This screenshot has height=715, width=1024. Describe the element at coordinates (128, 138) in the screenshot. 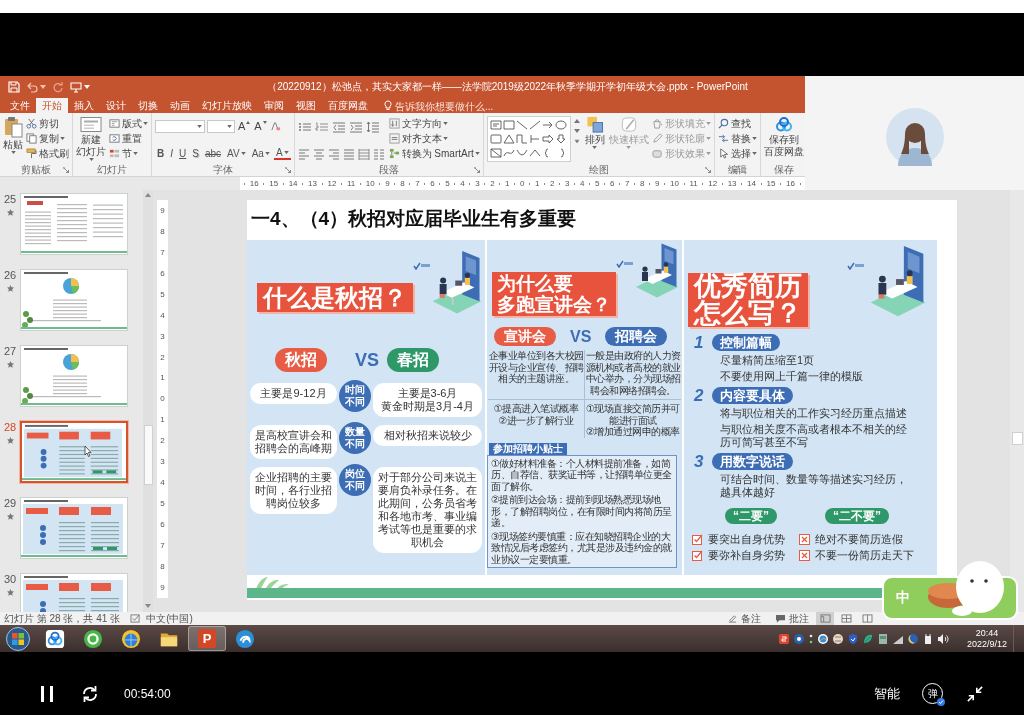

I see `reset-button: 重置` at that location.